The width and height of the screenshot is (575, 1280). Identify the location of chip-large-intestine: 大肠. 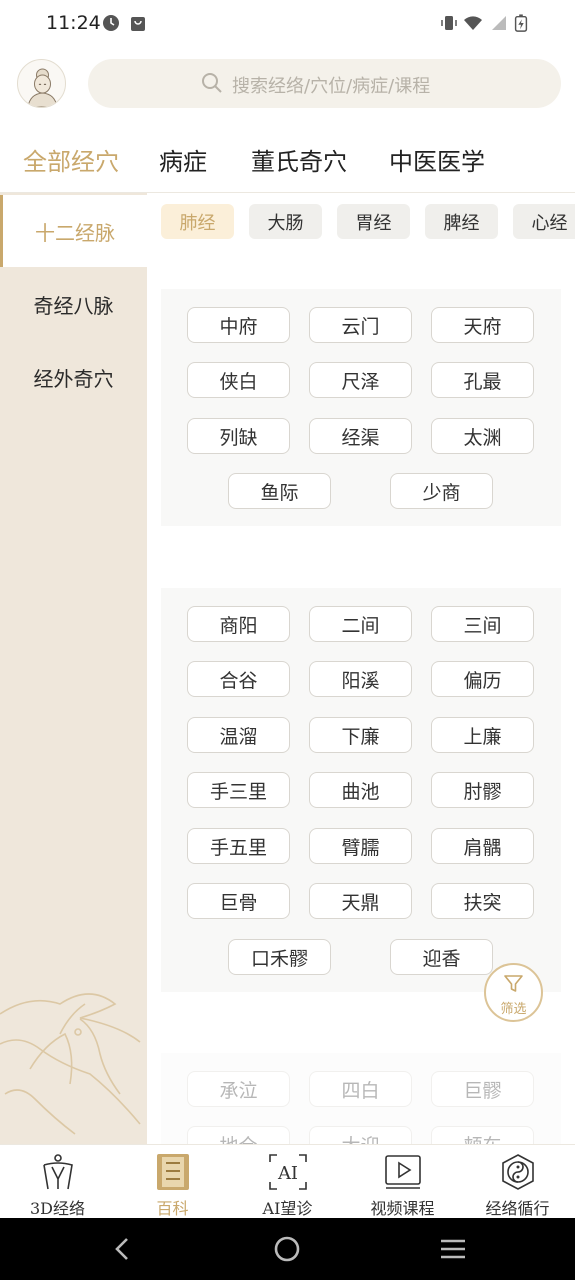
(285, 221).